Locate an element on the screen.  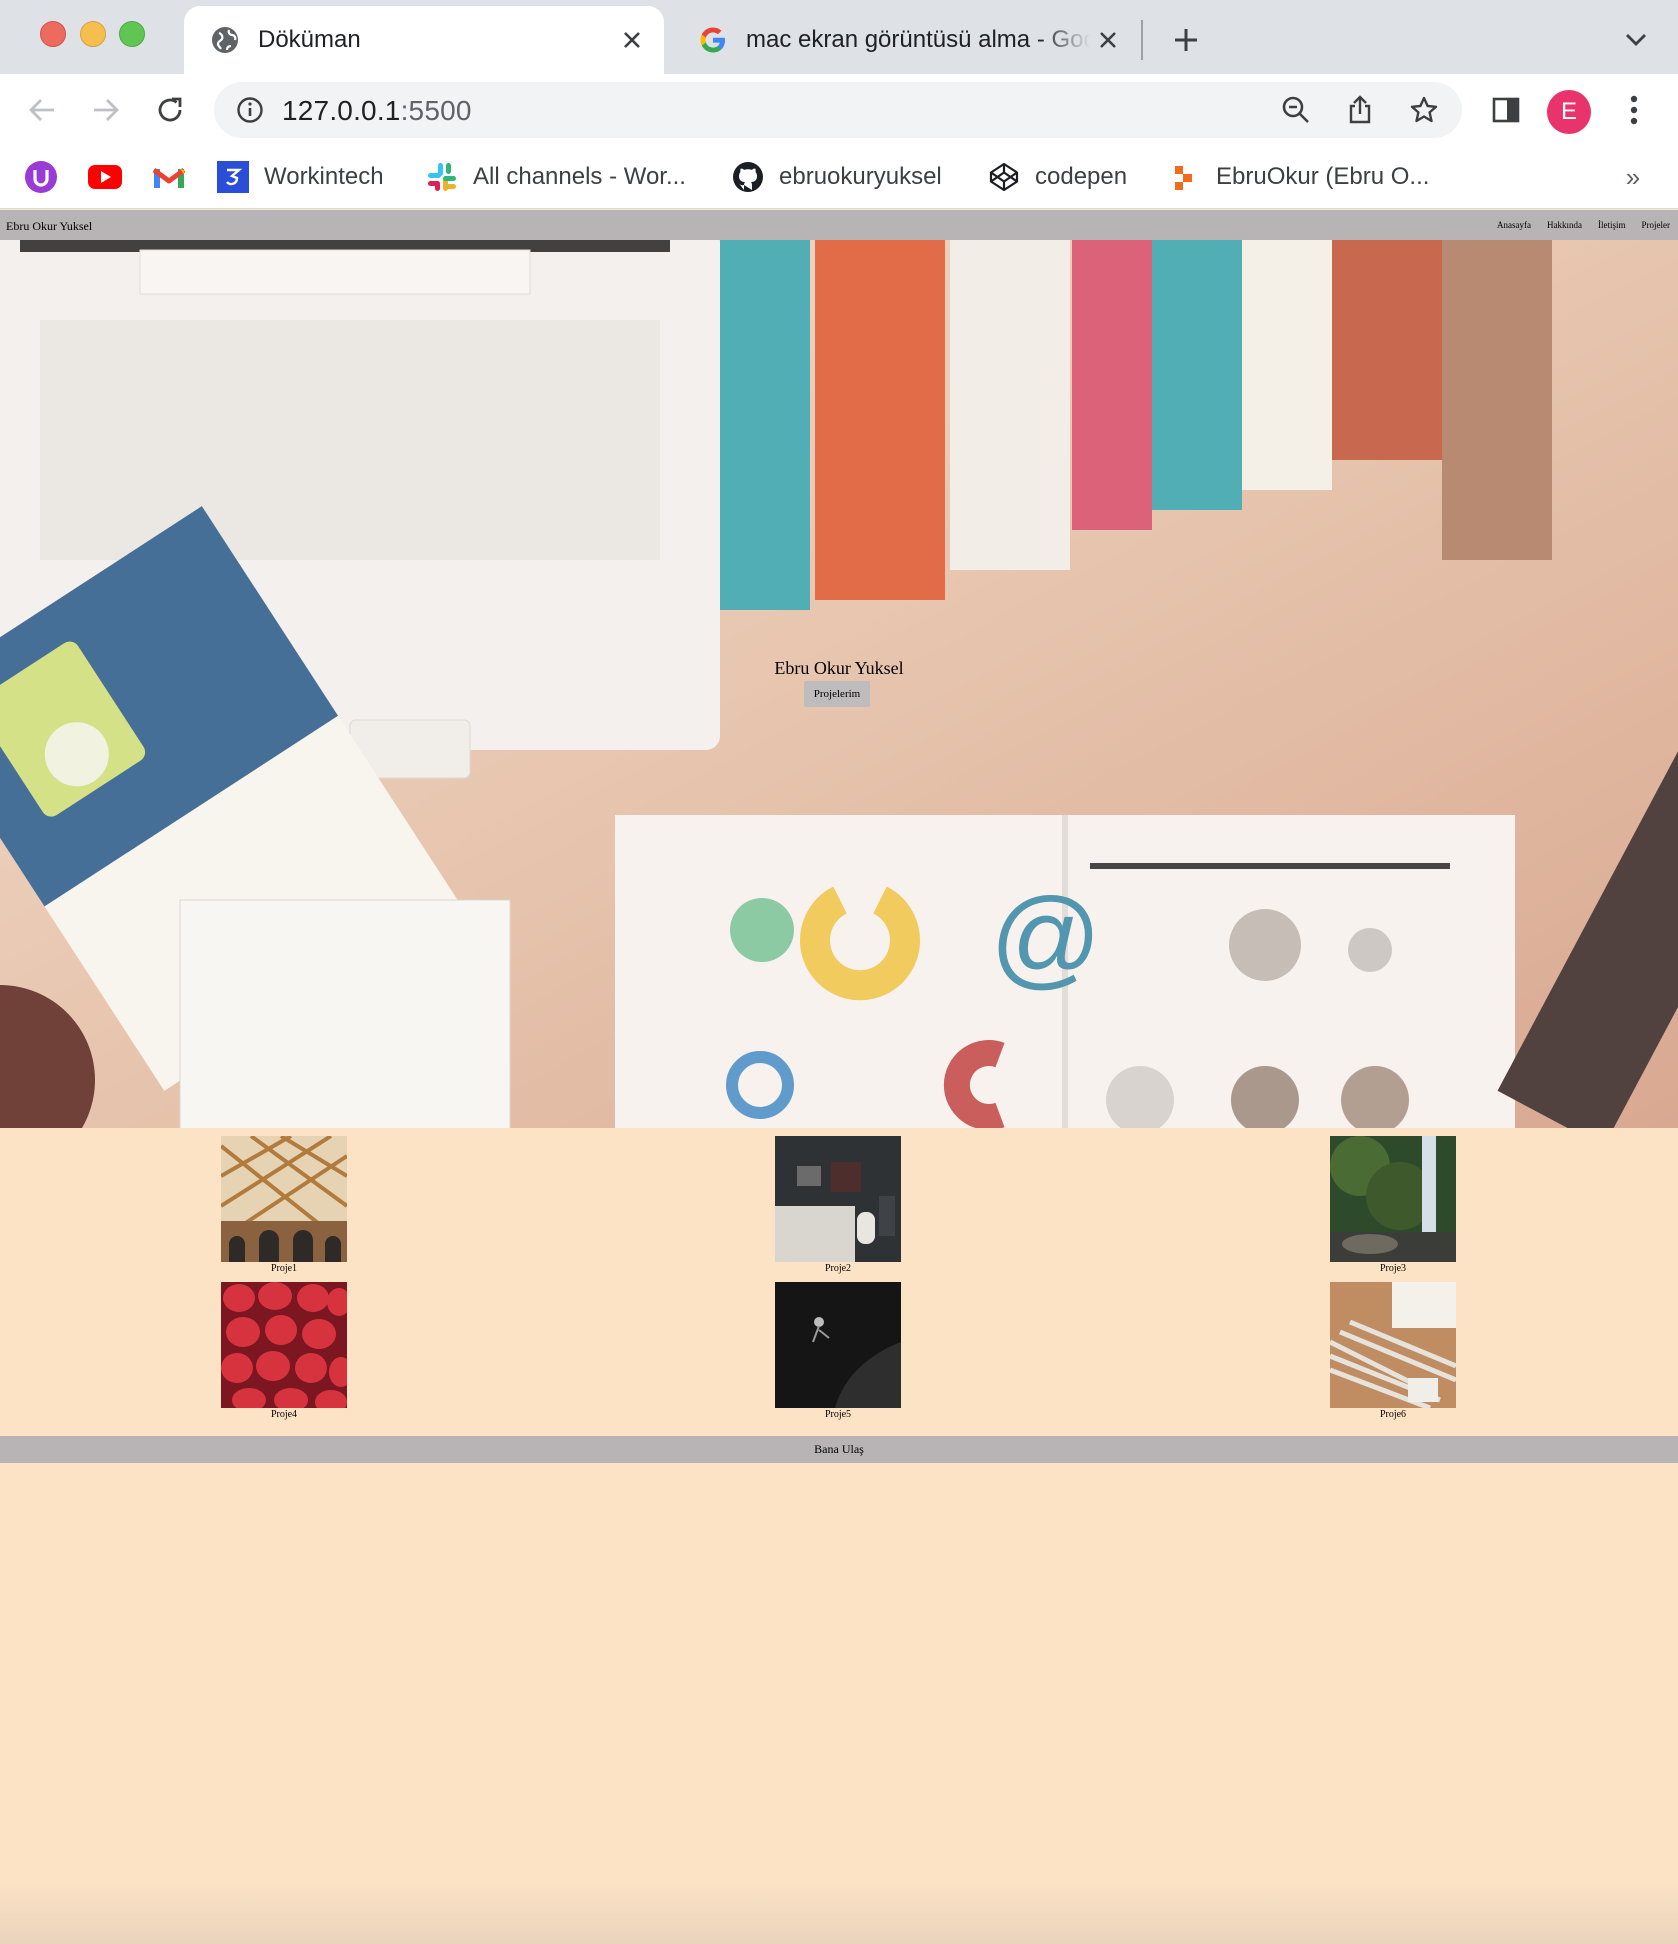
url-port: :5500 is located at coordinates (436, 110).